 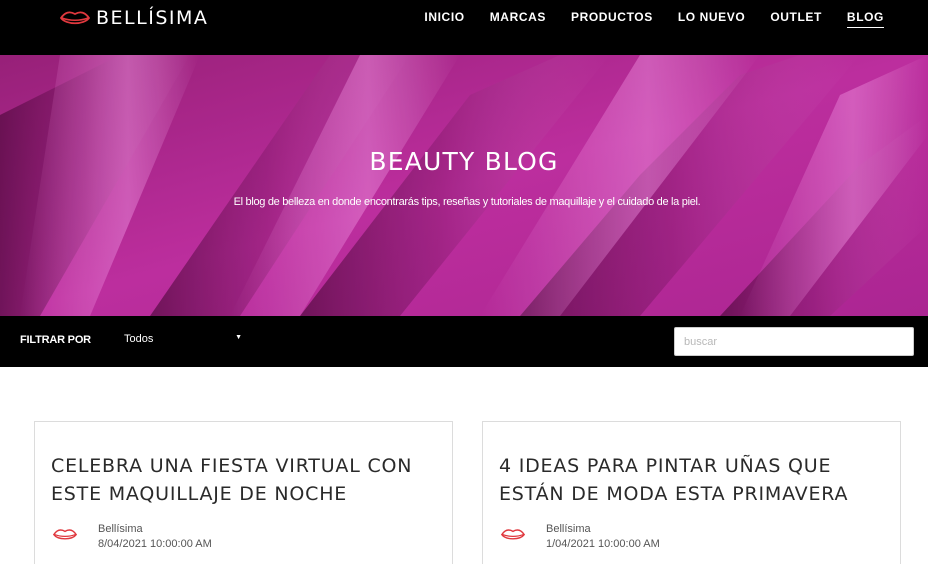 What do you see at coordinates (865, 19) in the screenshot?
I see `nav-item-blog: BLOG` at bounding box center [865, 19].